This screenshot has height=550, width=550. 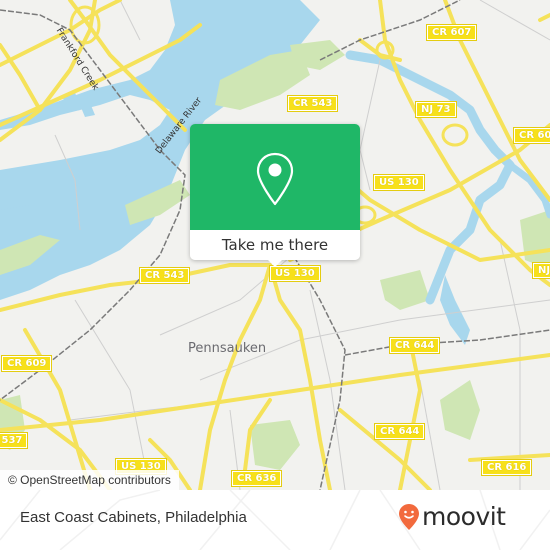 What do you see at coordinates (405, 290) in the screenshot?
I see `park-mid-east` at bounding box center [405, 290].